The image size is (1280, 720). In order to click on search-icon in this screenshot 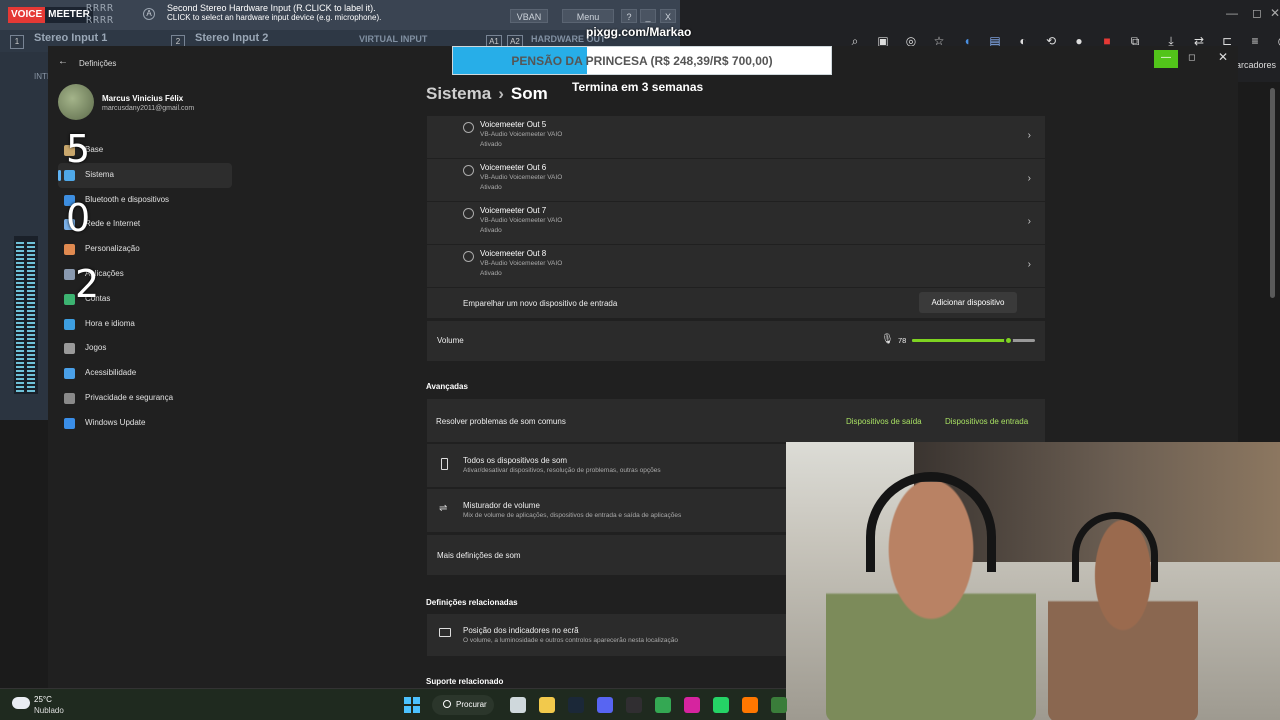, I will do `click(447, 704)`.